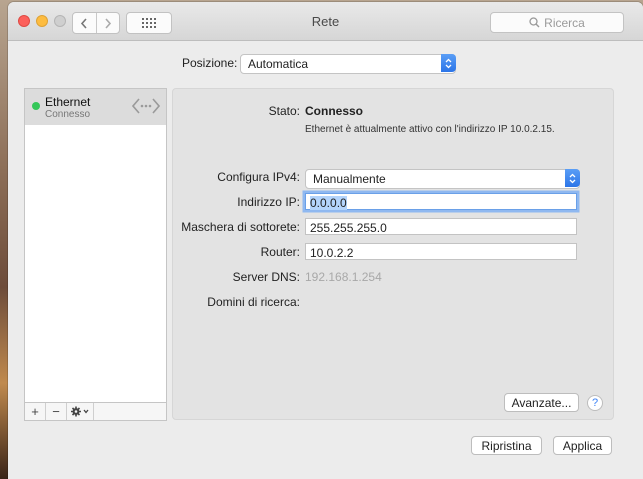 Image resolution: width=643 pixels, height=479 pixels. I want to click on remove-service-button: −, so click(56, 411).